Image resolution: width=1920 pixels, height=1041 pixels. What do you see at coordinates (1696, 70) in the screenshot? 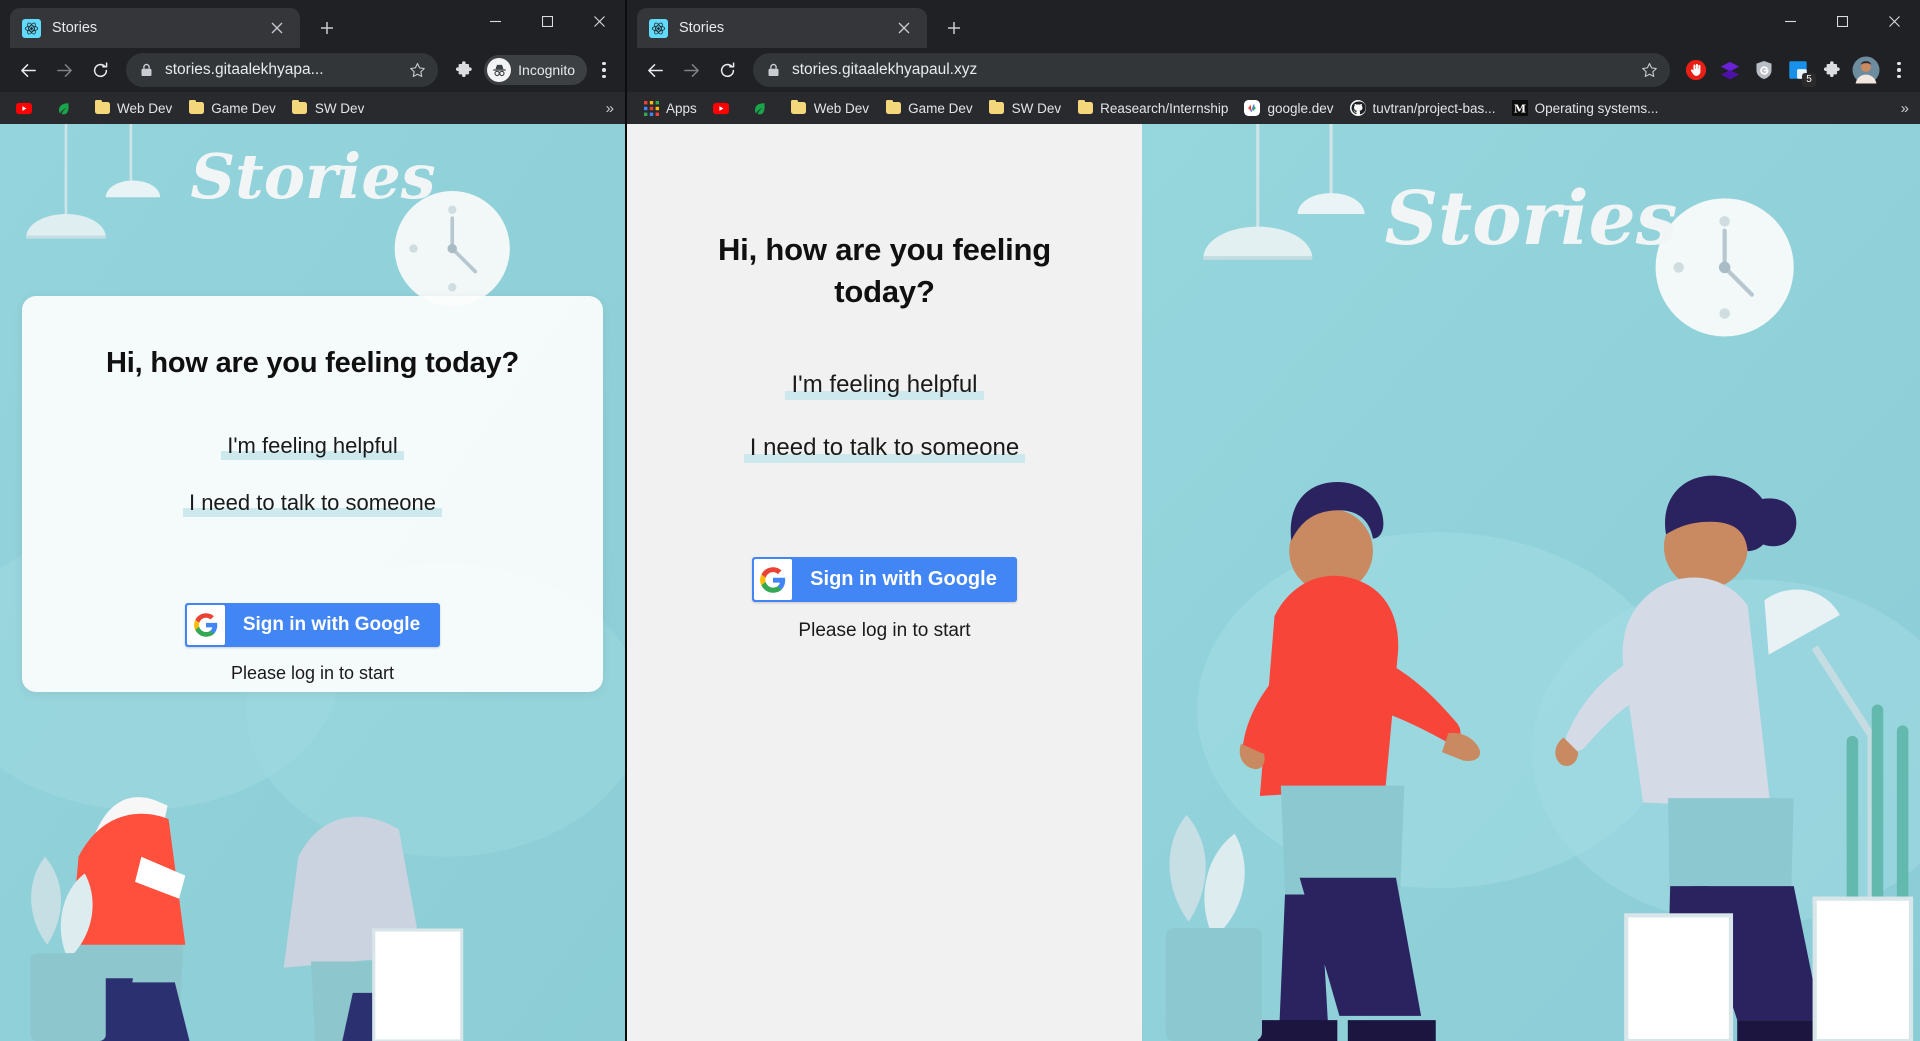
I see `ublock-origin-icon` at bounding box center [1696, 70].